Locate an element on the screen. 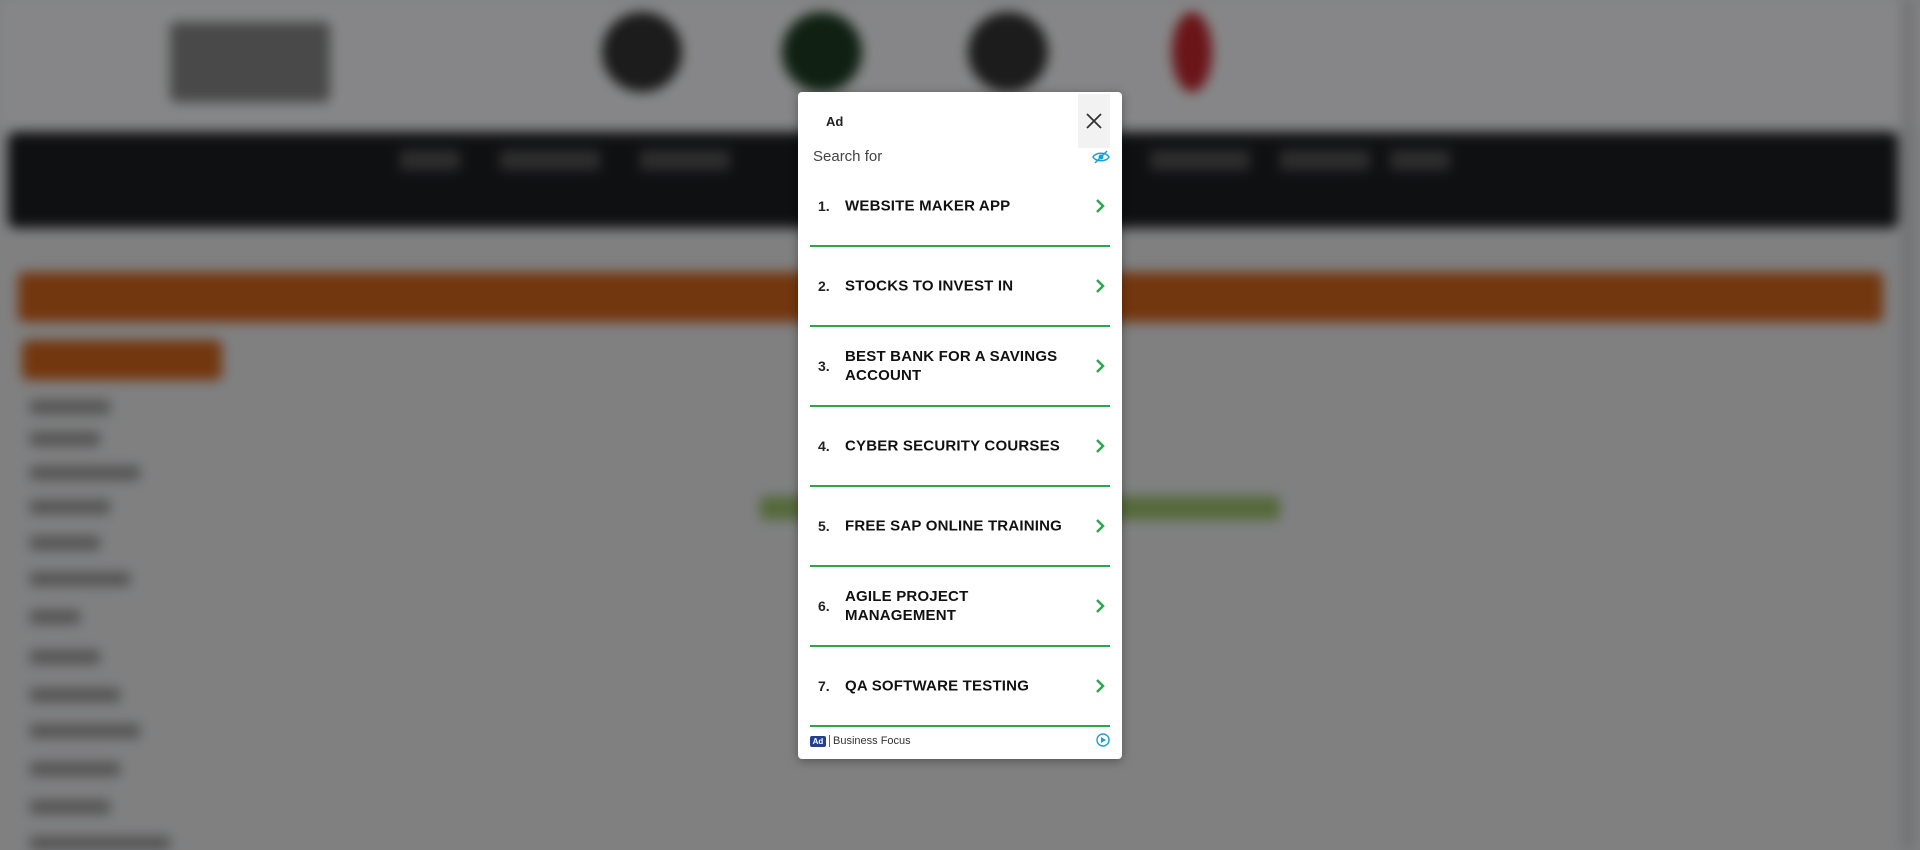 The image size is (1920, 850). result-number: 4. is located at coordinates (824, 446).